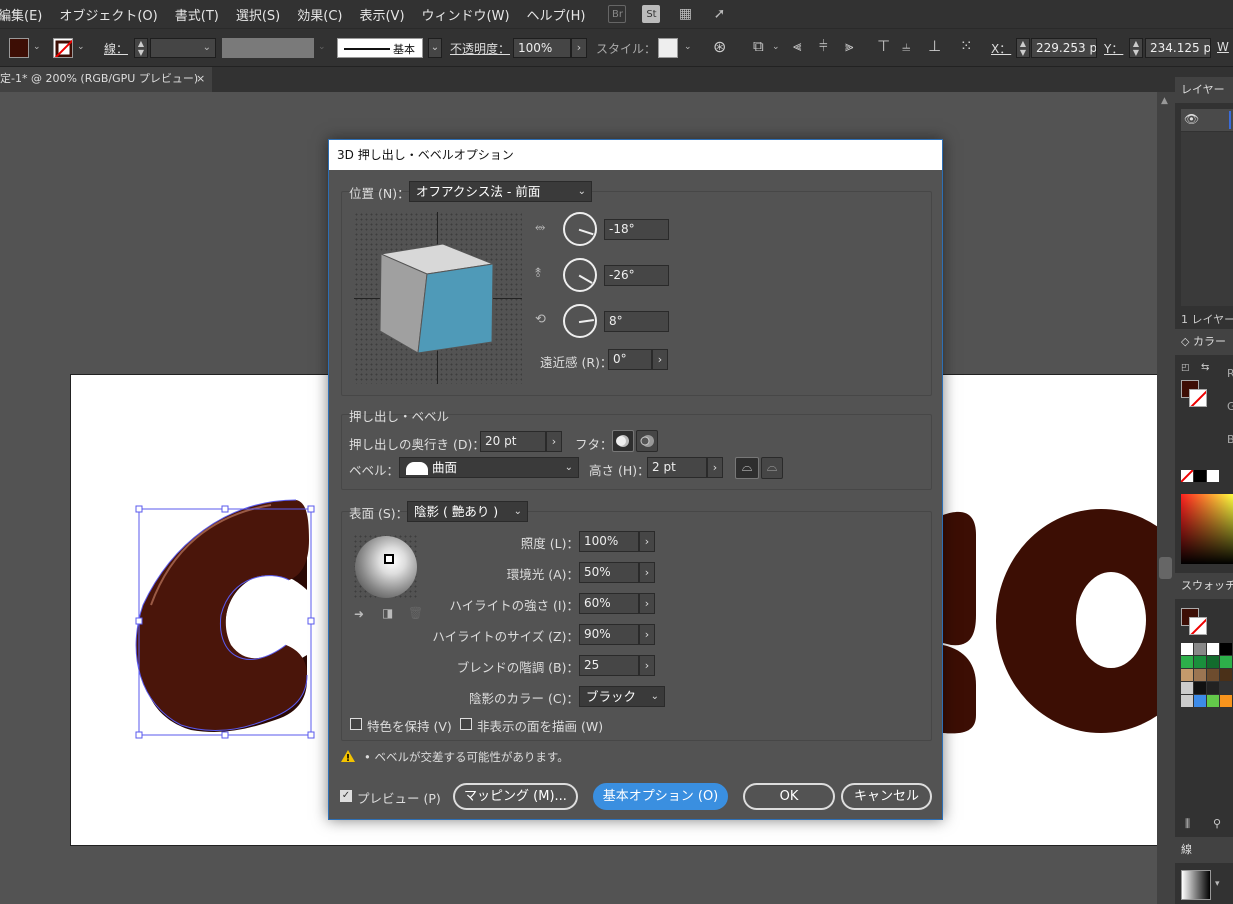  What do you see at coordinates (1077, 621) in the screenshot?
I see `letter-o-flat` at bounding box center [1077, 621].